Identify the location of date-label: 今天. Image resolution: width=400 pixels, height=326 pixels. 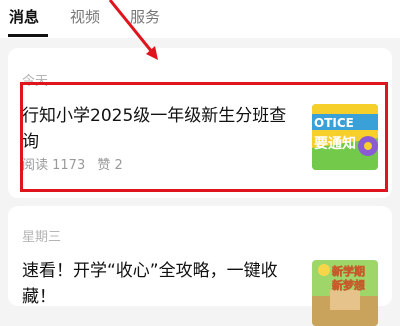
(35, 81).